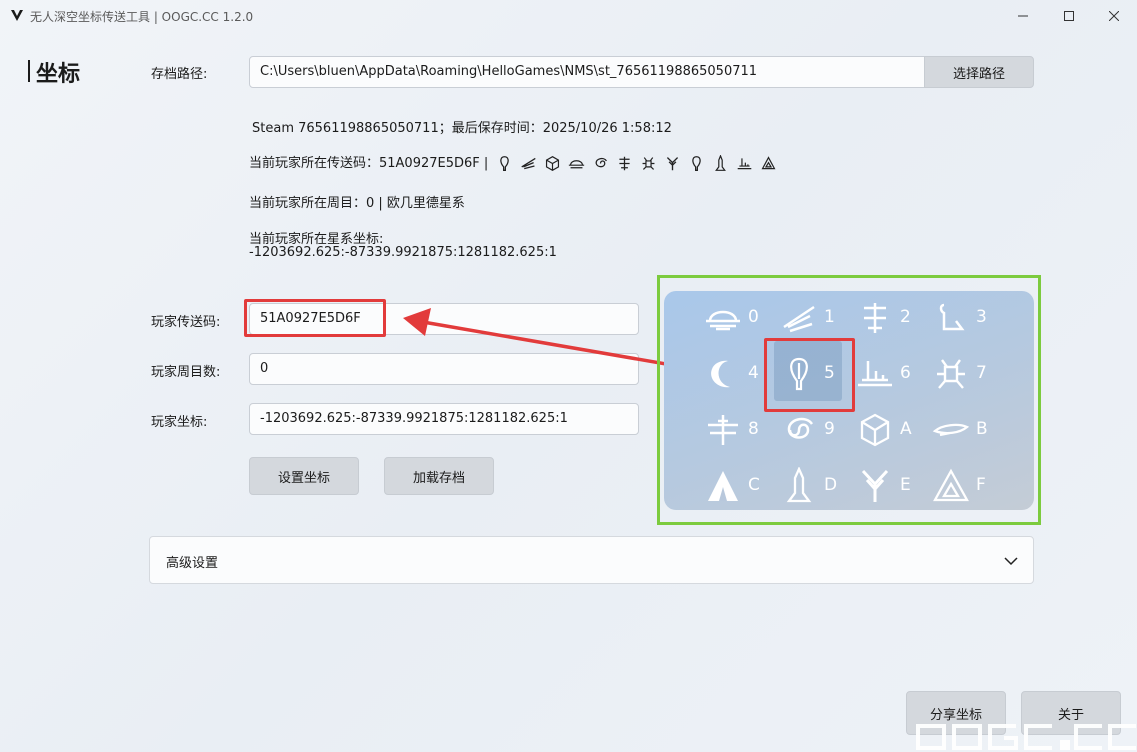  I want to click on glyph-key-1: 1, so click(829, 317).